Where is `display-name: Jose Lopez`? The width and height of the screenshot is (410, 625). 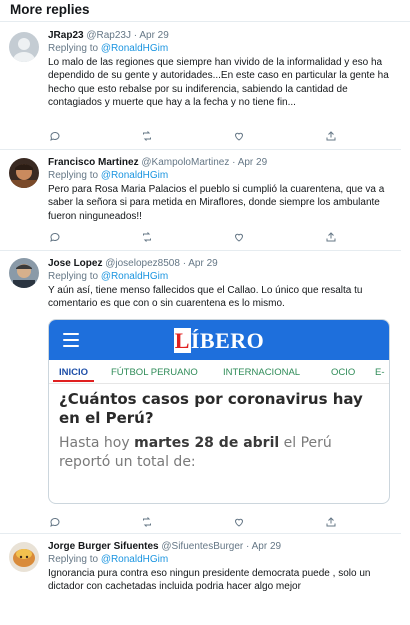
display-name: Jose Lopez is located at coordinates (75, 263).